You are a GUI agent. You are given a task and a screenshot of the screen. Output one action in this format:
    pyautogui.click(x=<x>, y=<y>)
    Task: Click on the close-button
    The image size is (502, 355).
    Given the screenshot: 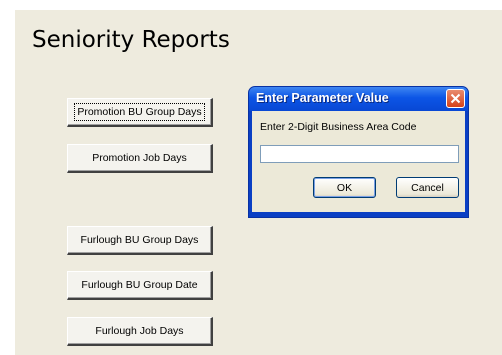 What is the action you would take?
    pyautogui.click(x=455, y=98)
    